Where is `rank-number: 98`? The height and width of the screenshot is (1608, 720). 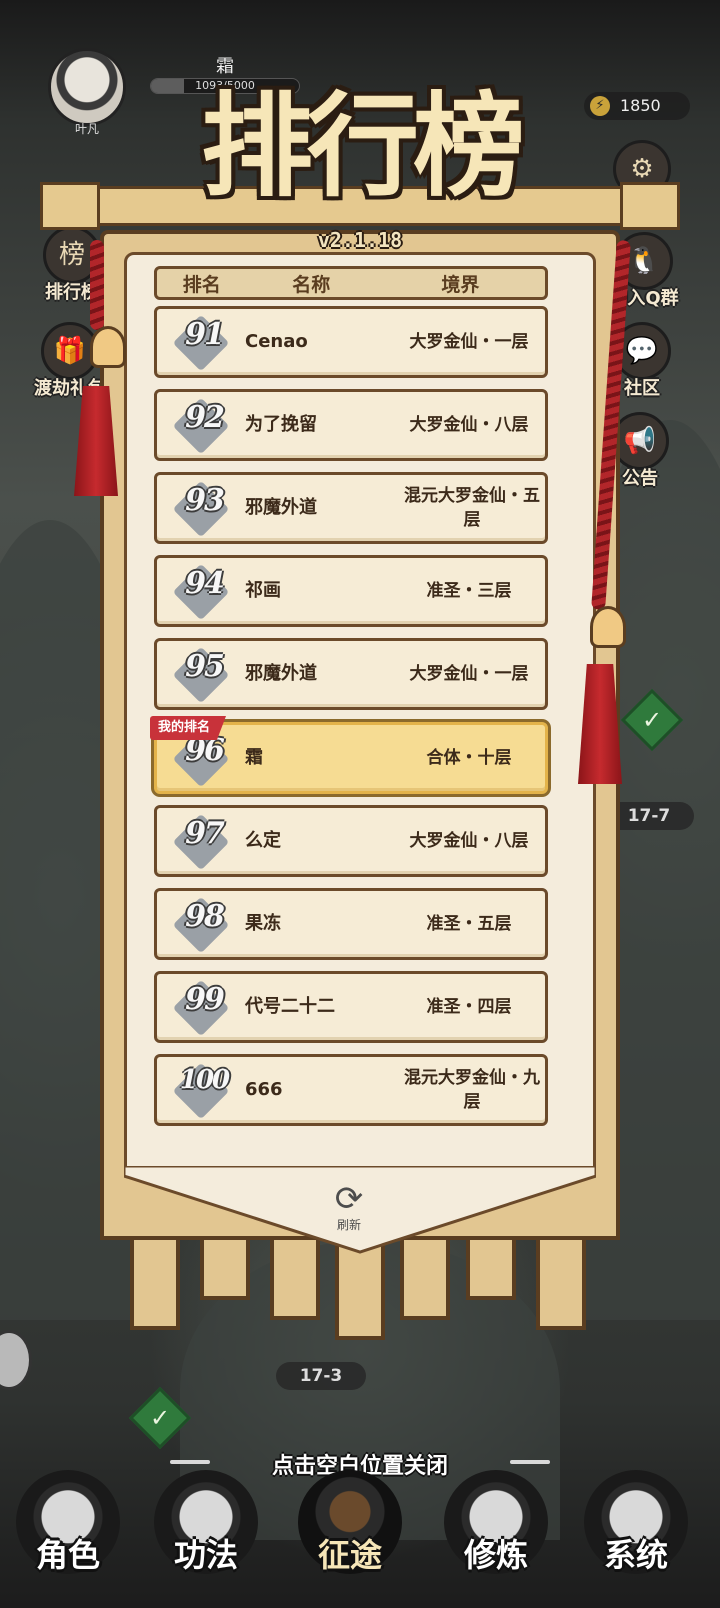
rank-number: 98 is located at coordinates (205, 916).